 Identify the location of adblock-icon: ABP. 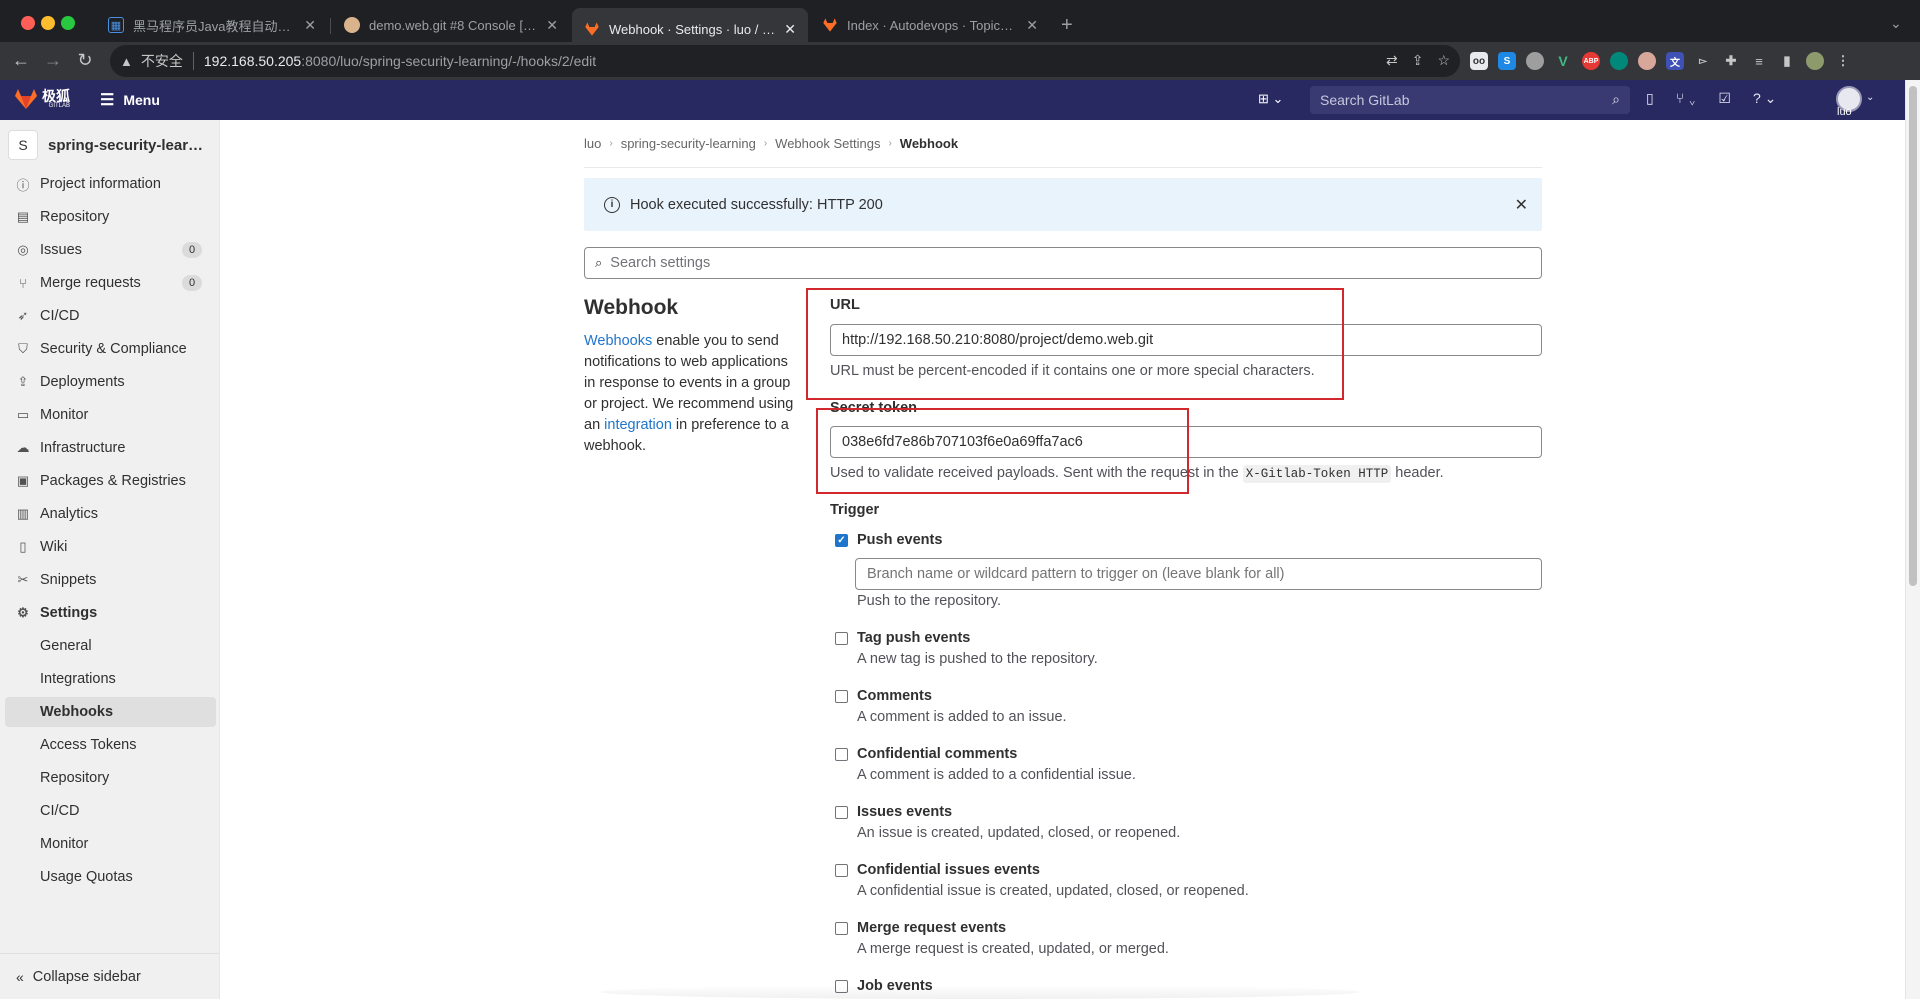
(1591, 61).